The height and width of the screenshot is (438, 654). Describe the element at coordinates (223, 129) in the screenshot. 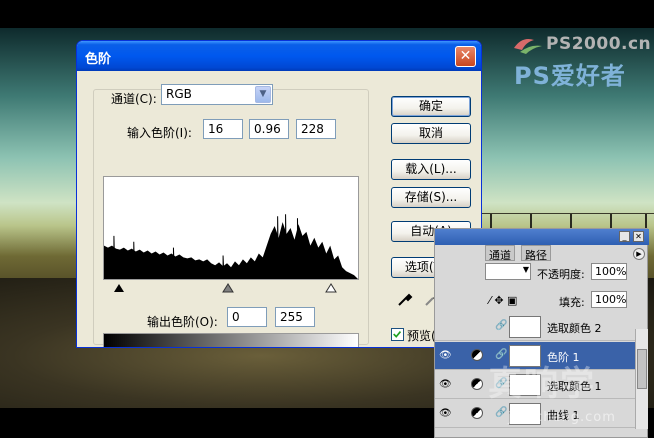

I see `input-black-field: 16` at that location.